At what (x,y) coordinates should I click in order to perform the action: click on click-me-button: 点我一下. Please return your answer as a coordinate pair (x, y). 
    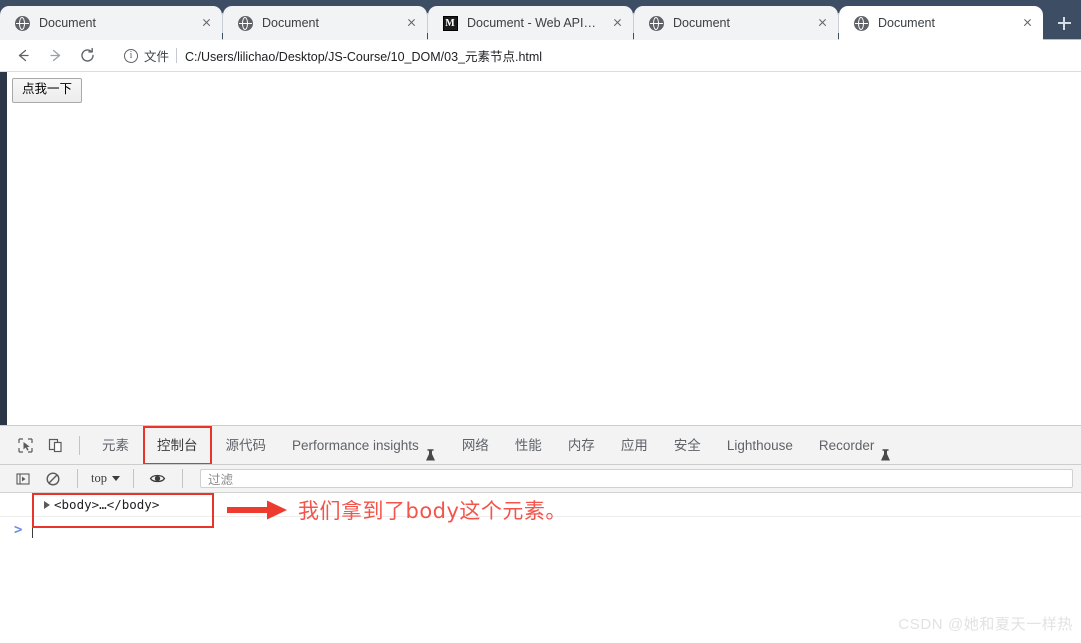
    Looking at the image, I should click on (47, 90).